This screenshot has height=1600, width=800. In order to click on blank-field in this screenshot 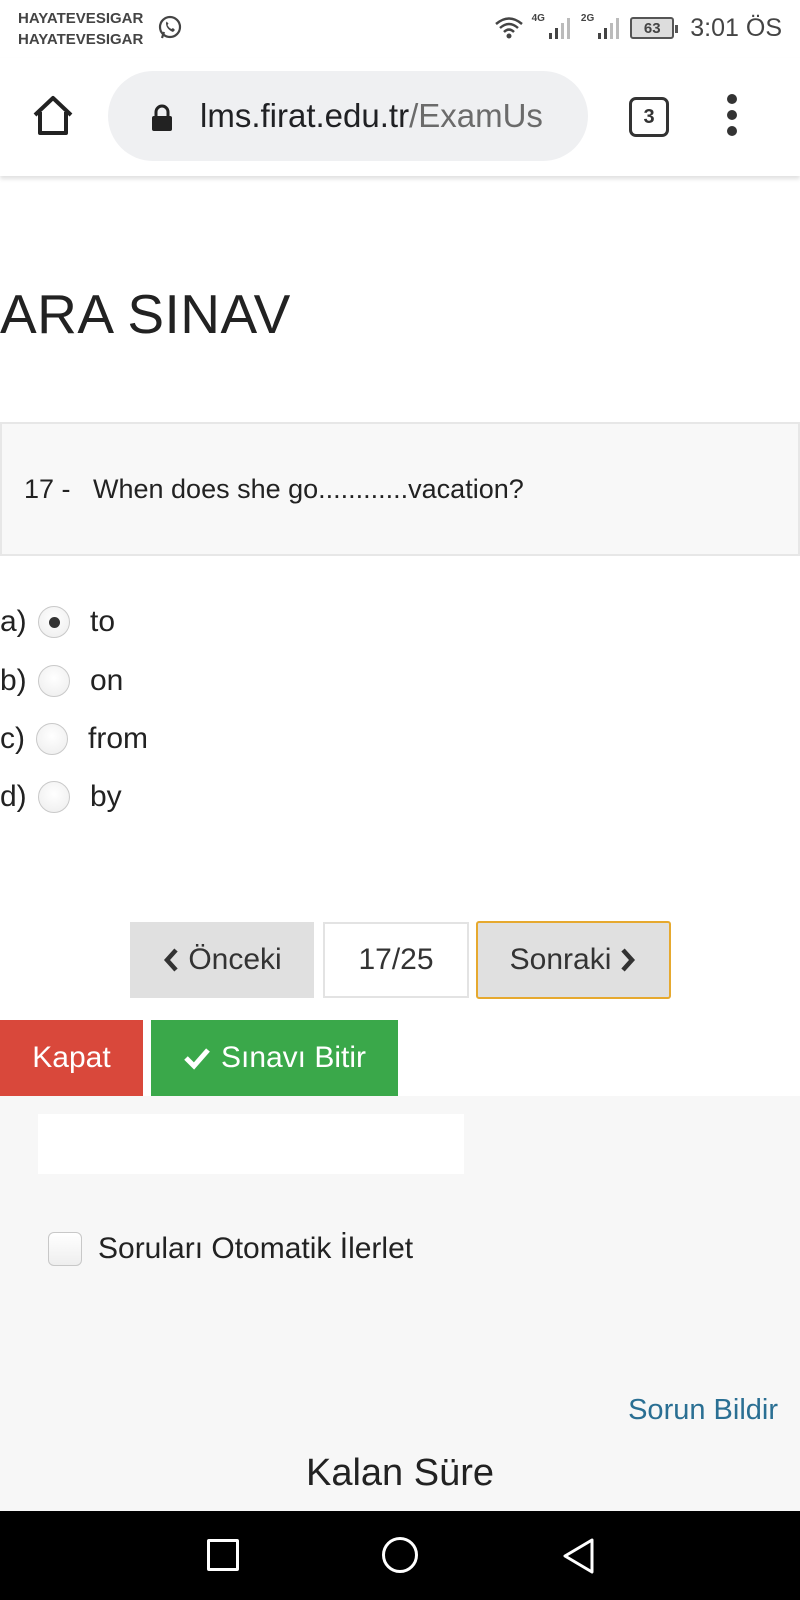, I will do `click(251, 1144)`.